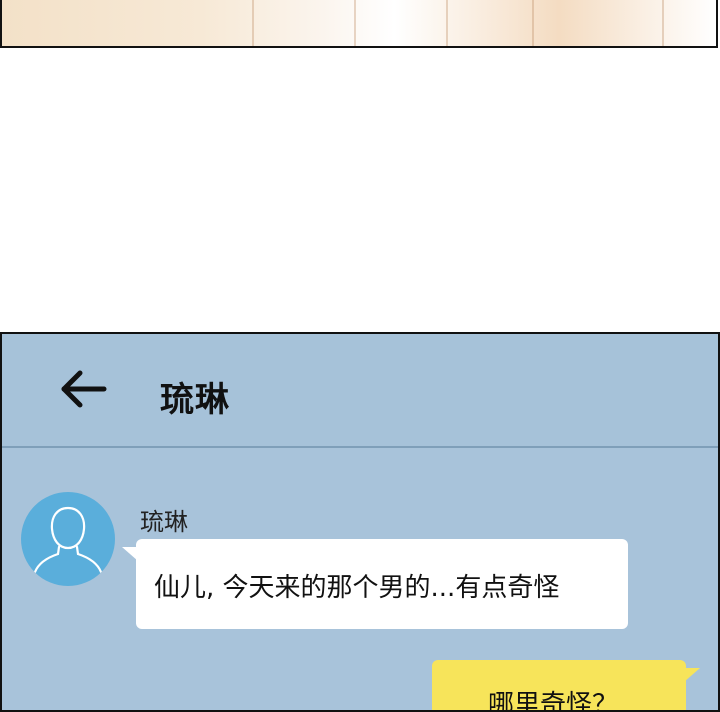 This screenshot has height=712, width=720. What do you see at coordinates (164, 522) in the screenshot?
I see `sender-name: 琉琳` at bounding box center [164, 522].